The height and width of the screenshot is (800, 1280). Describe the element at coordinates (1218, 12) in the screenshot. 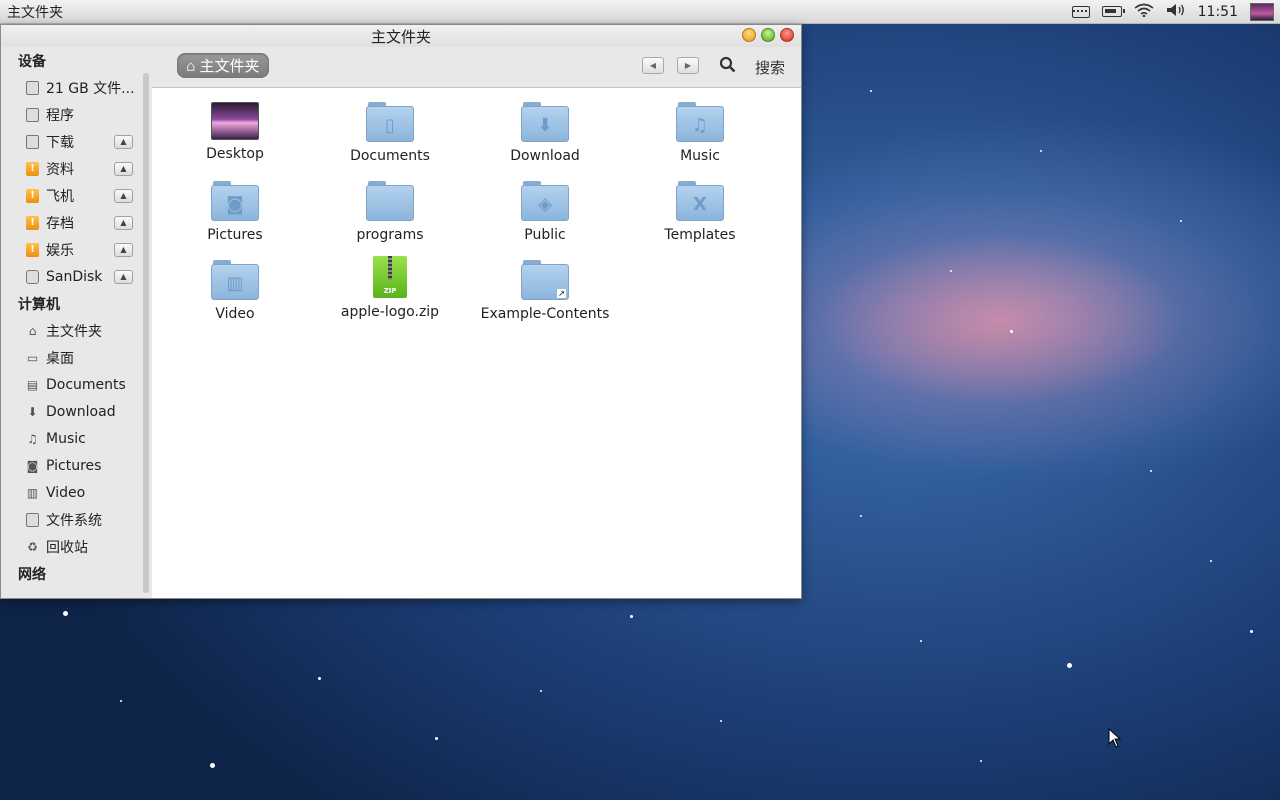

I see `clock: 11:51` at that location.